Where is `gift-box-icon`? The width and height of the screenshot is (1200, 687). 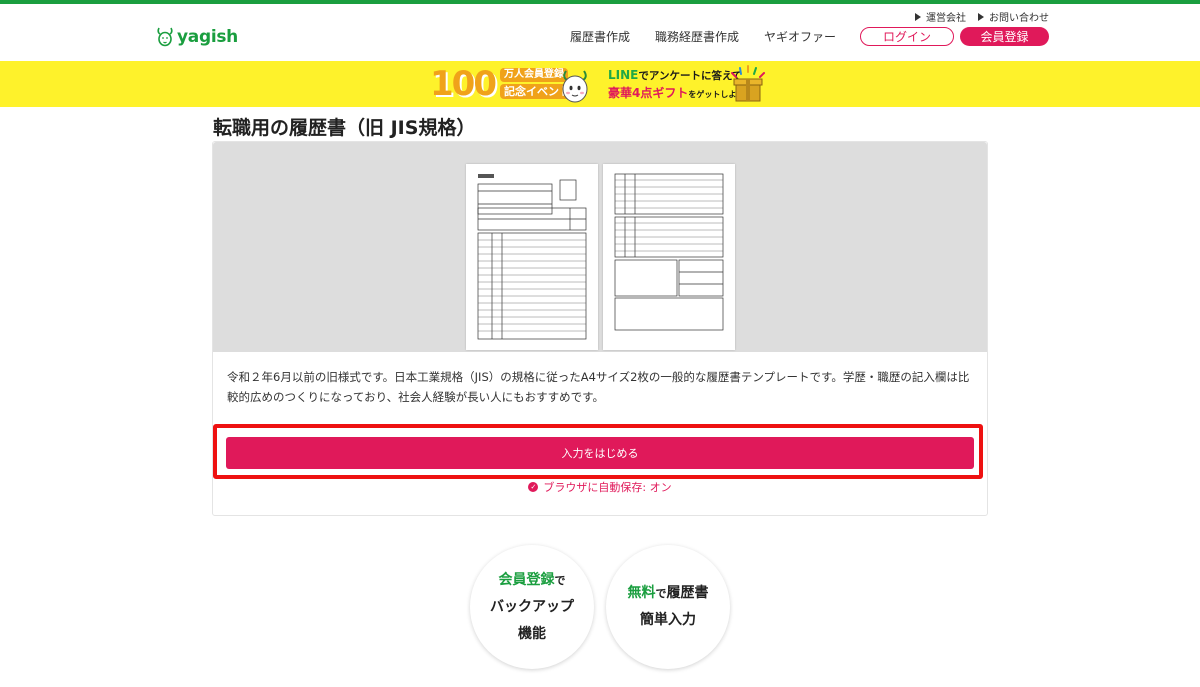
gift-box-icon is located at coordinates (748, 83).